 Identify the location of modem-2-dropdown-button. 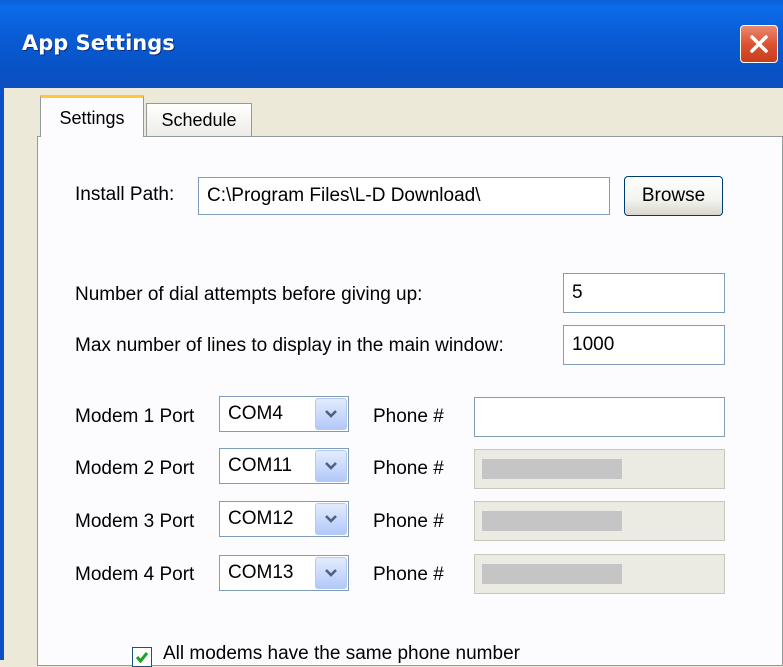
(331, 466).